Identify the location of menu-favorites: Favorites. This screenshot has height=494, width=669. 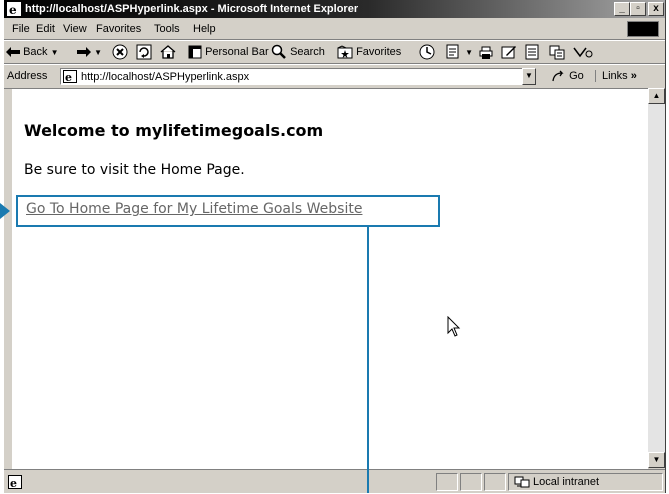
(118, 29).